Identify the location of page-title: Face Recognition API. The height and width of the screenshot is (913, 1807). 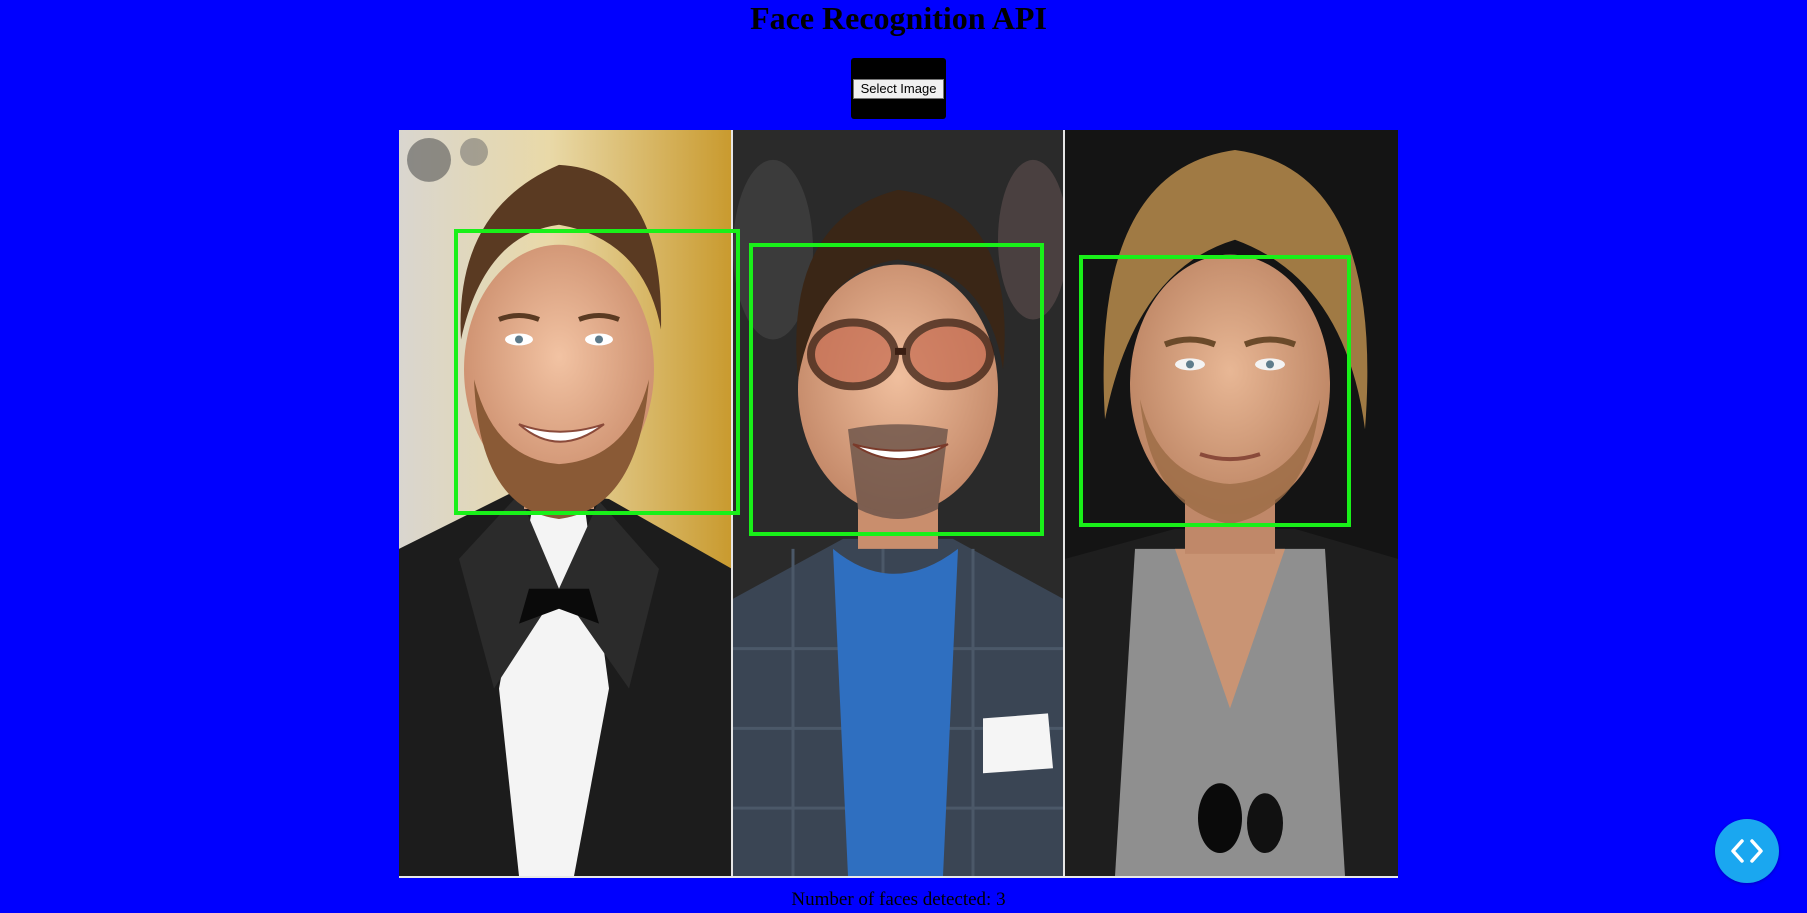
(898, 18).